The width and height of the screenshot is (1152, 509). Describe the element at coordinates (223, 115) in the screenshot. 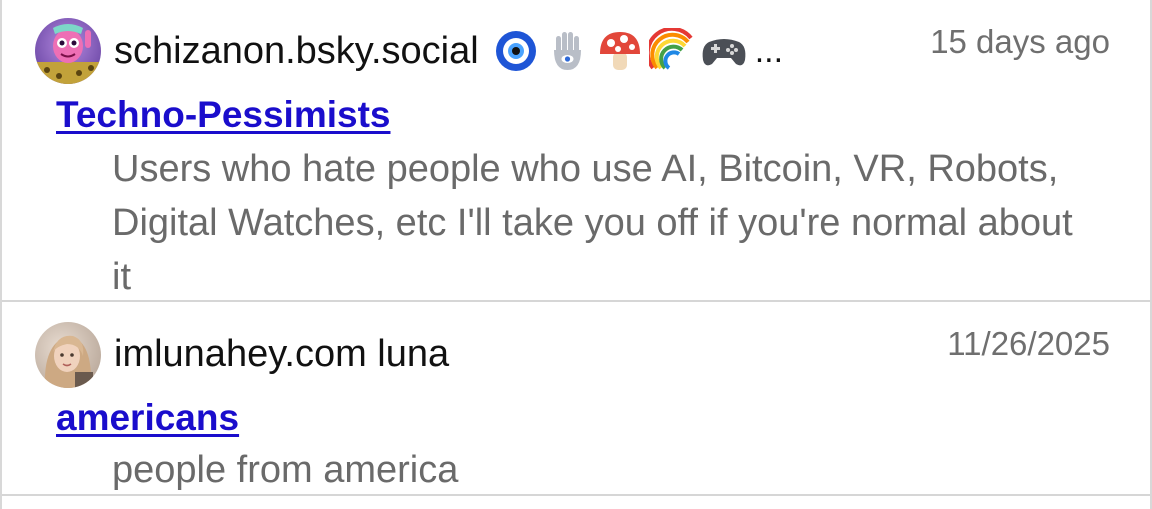

I see `list-title-link: Techno-Pessimists` at that location.